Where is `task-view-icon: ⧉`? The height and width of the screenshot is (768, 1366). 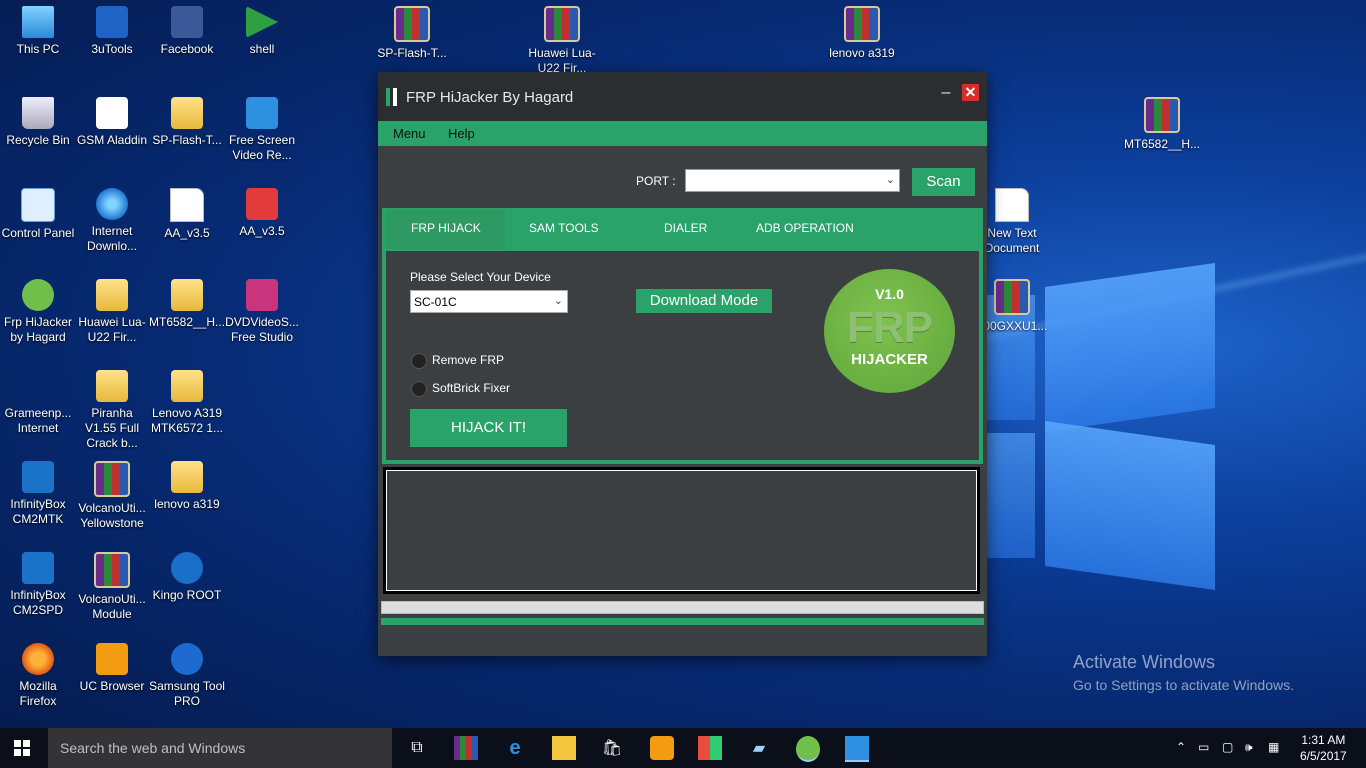 task-view-icon: ⧉ is located at coordinates (417, 748).